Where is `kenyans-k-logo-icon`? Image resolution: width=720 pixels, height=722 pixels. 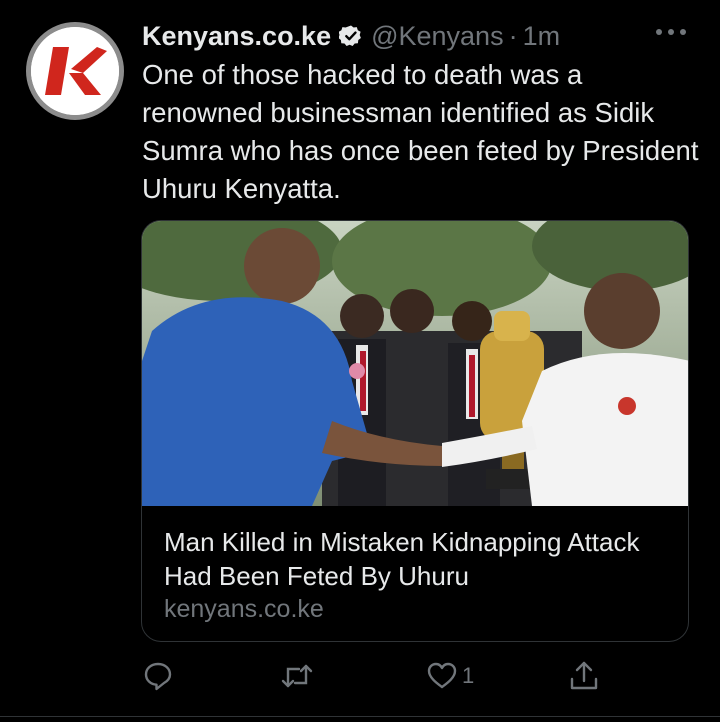 kenyans-k-logo-icon is located at coordinates (75, 71).